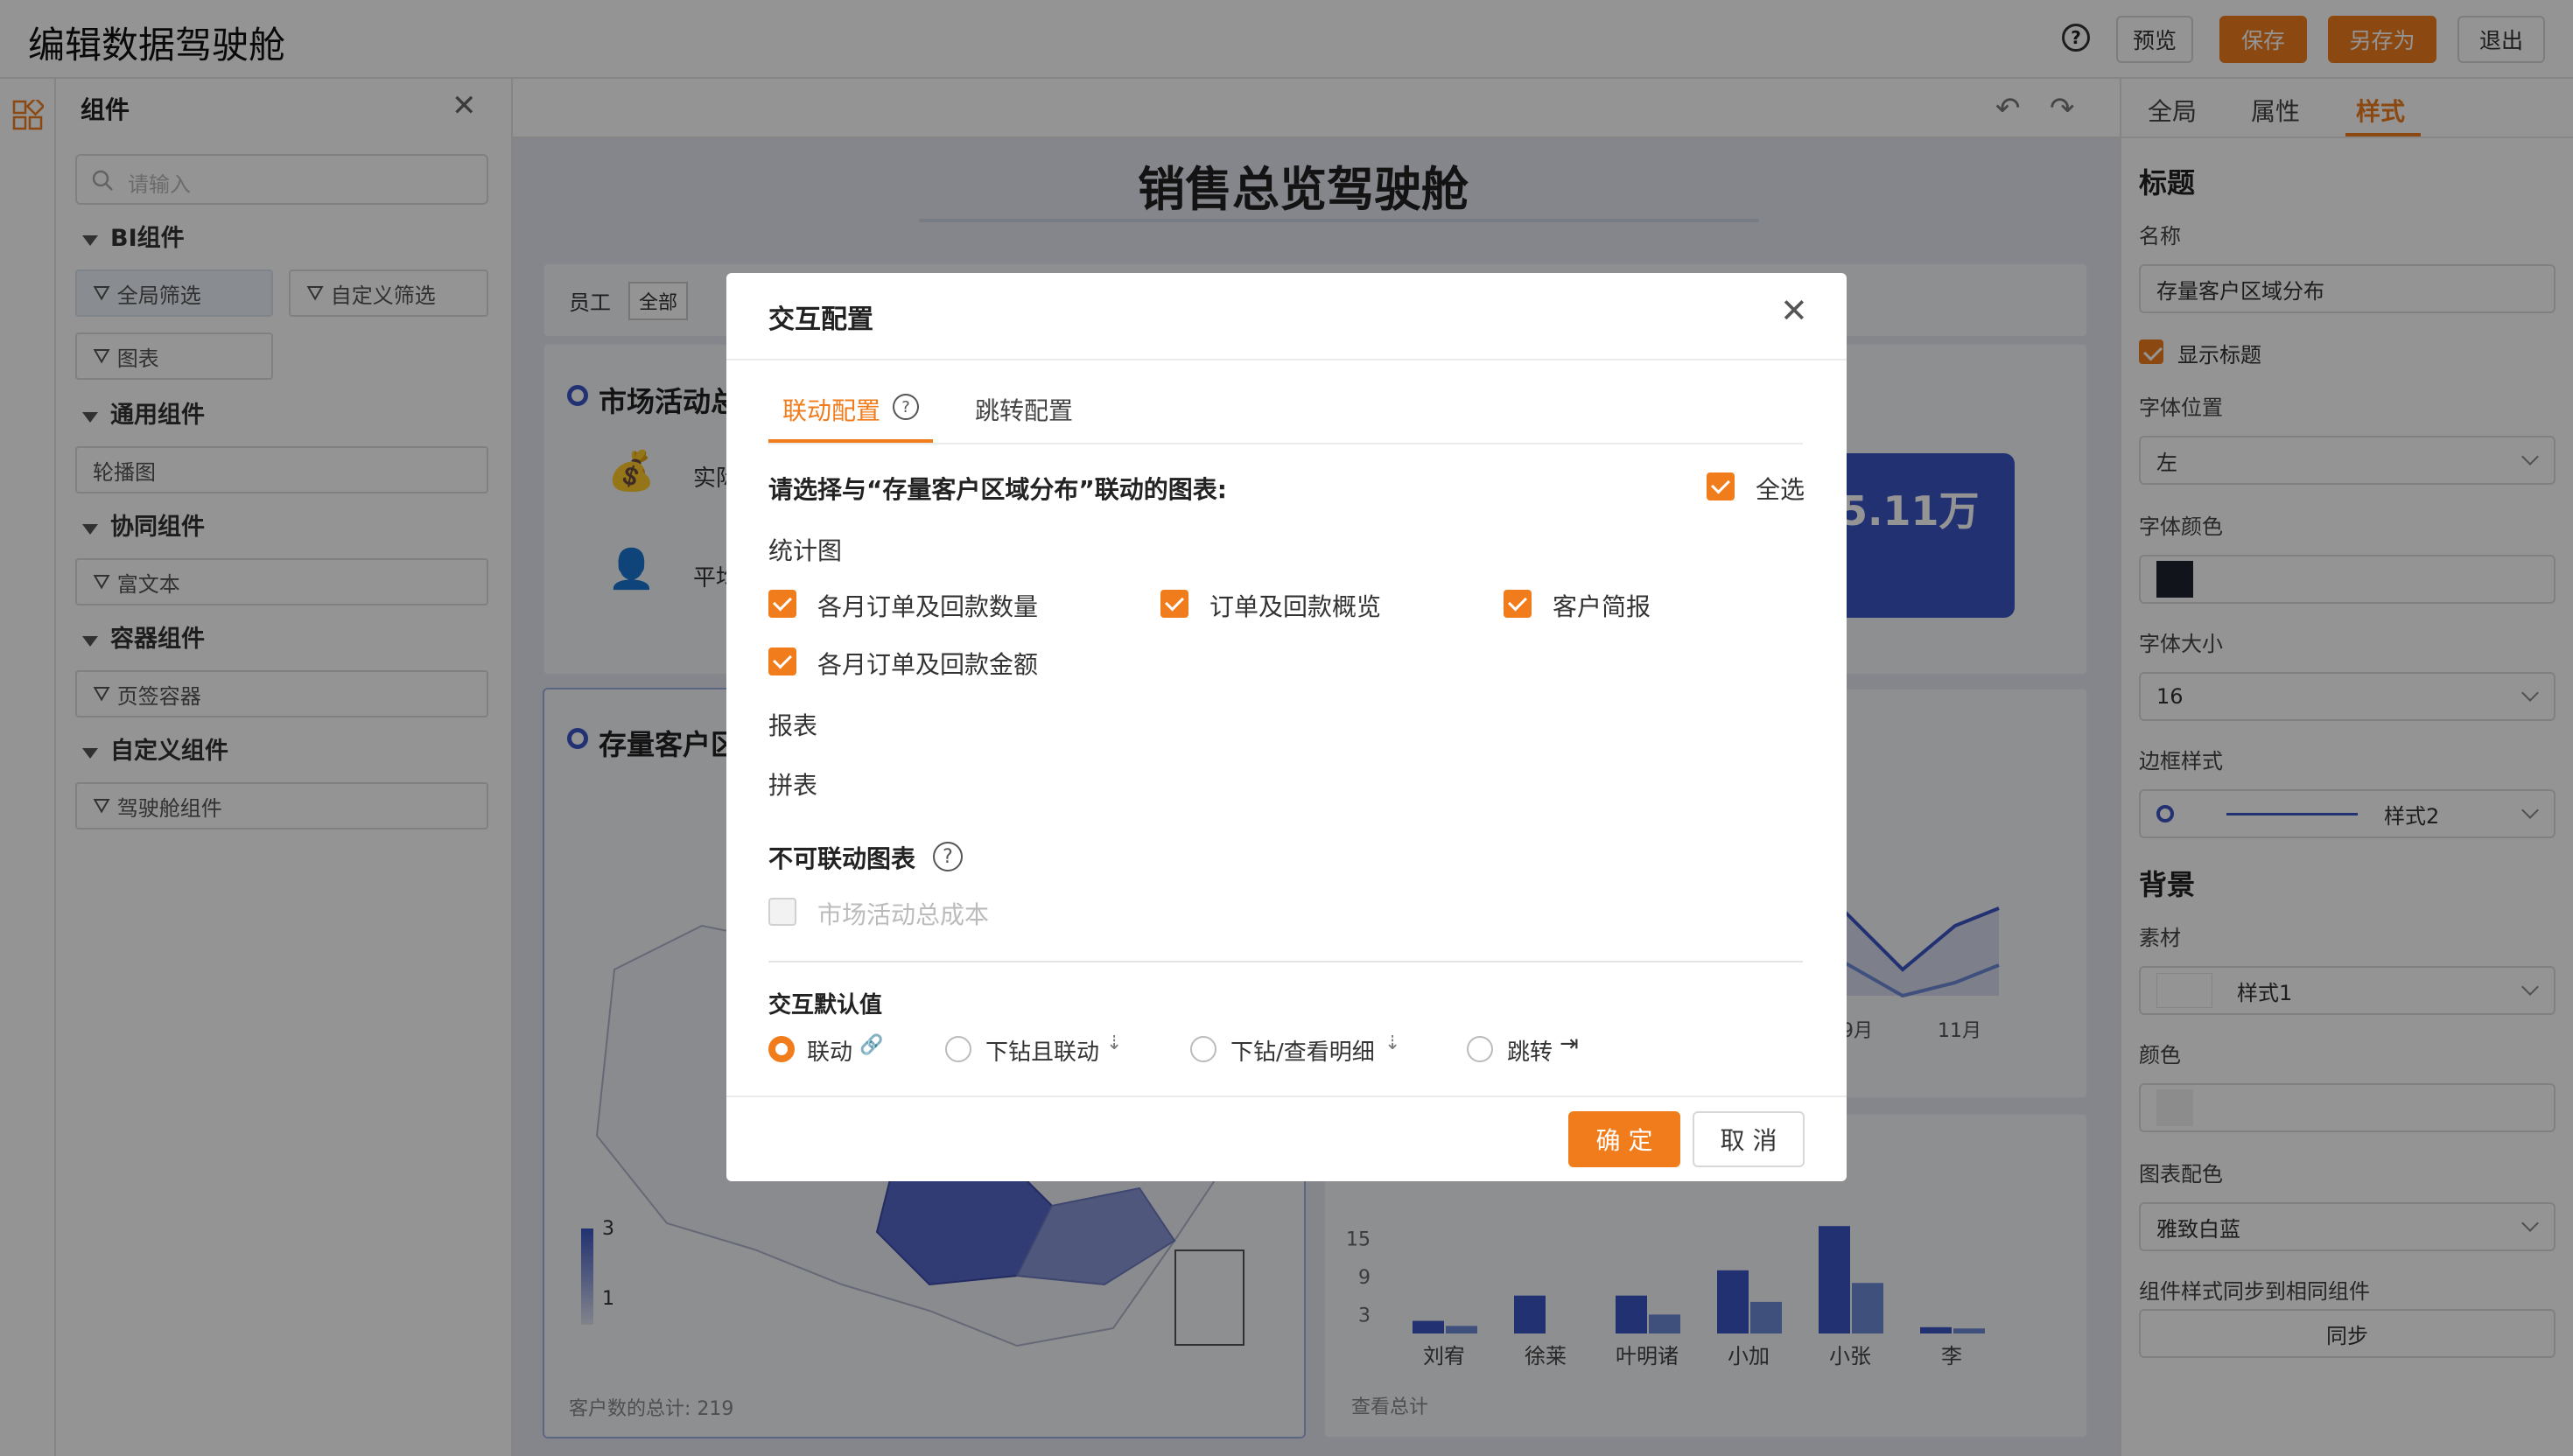  Describe the element at coordinates (842, 858) in the screenshot. I see `unlinkable-label: 不可联动图表` at that location.